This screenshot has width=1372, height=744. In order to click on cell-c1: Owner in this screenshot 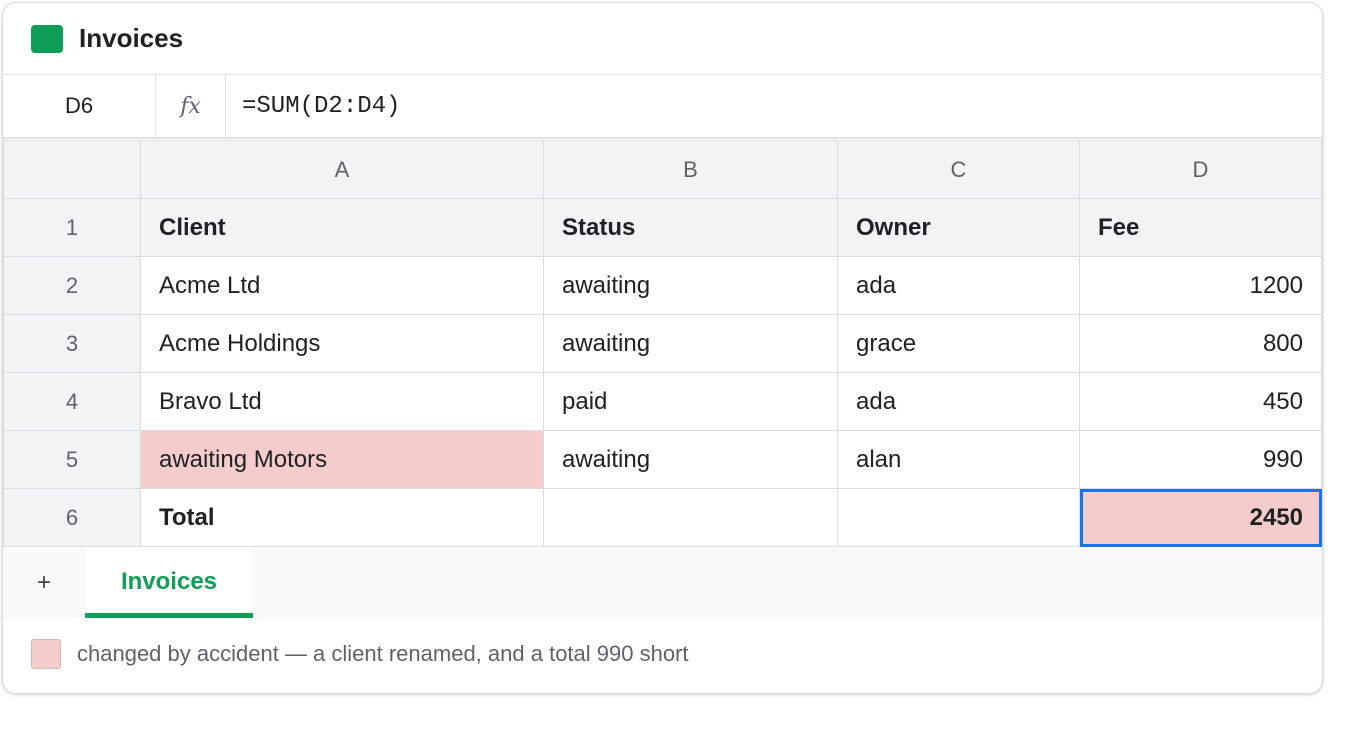, I will do `click(958, 227)`.